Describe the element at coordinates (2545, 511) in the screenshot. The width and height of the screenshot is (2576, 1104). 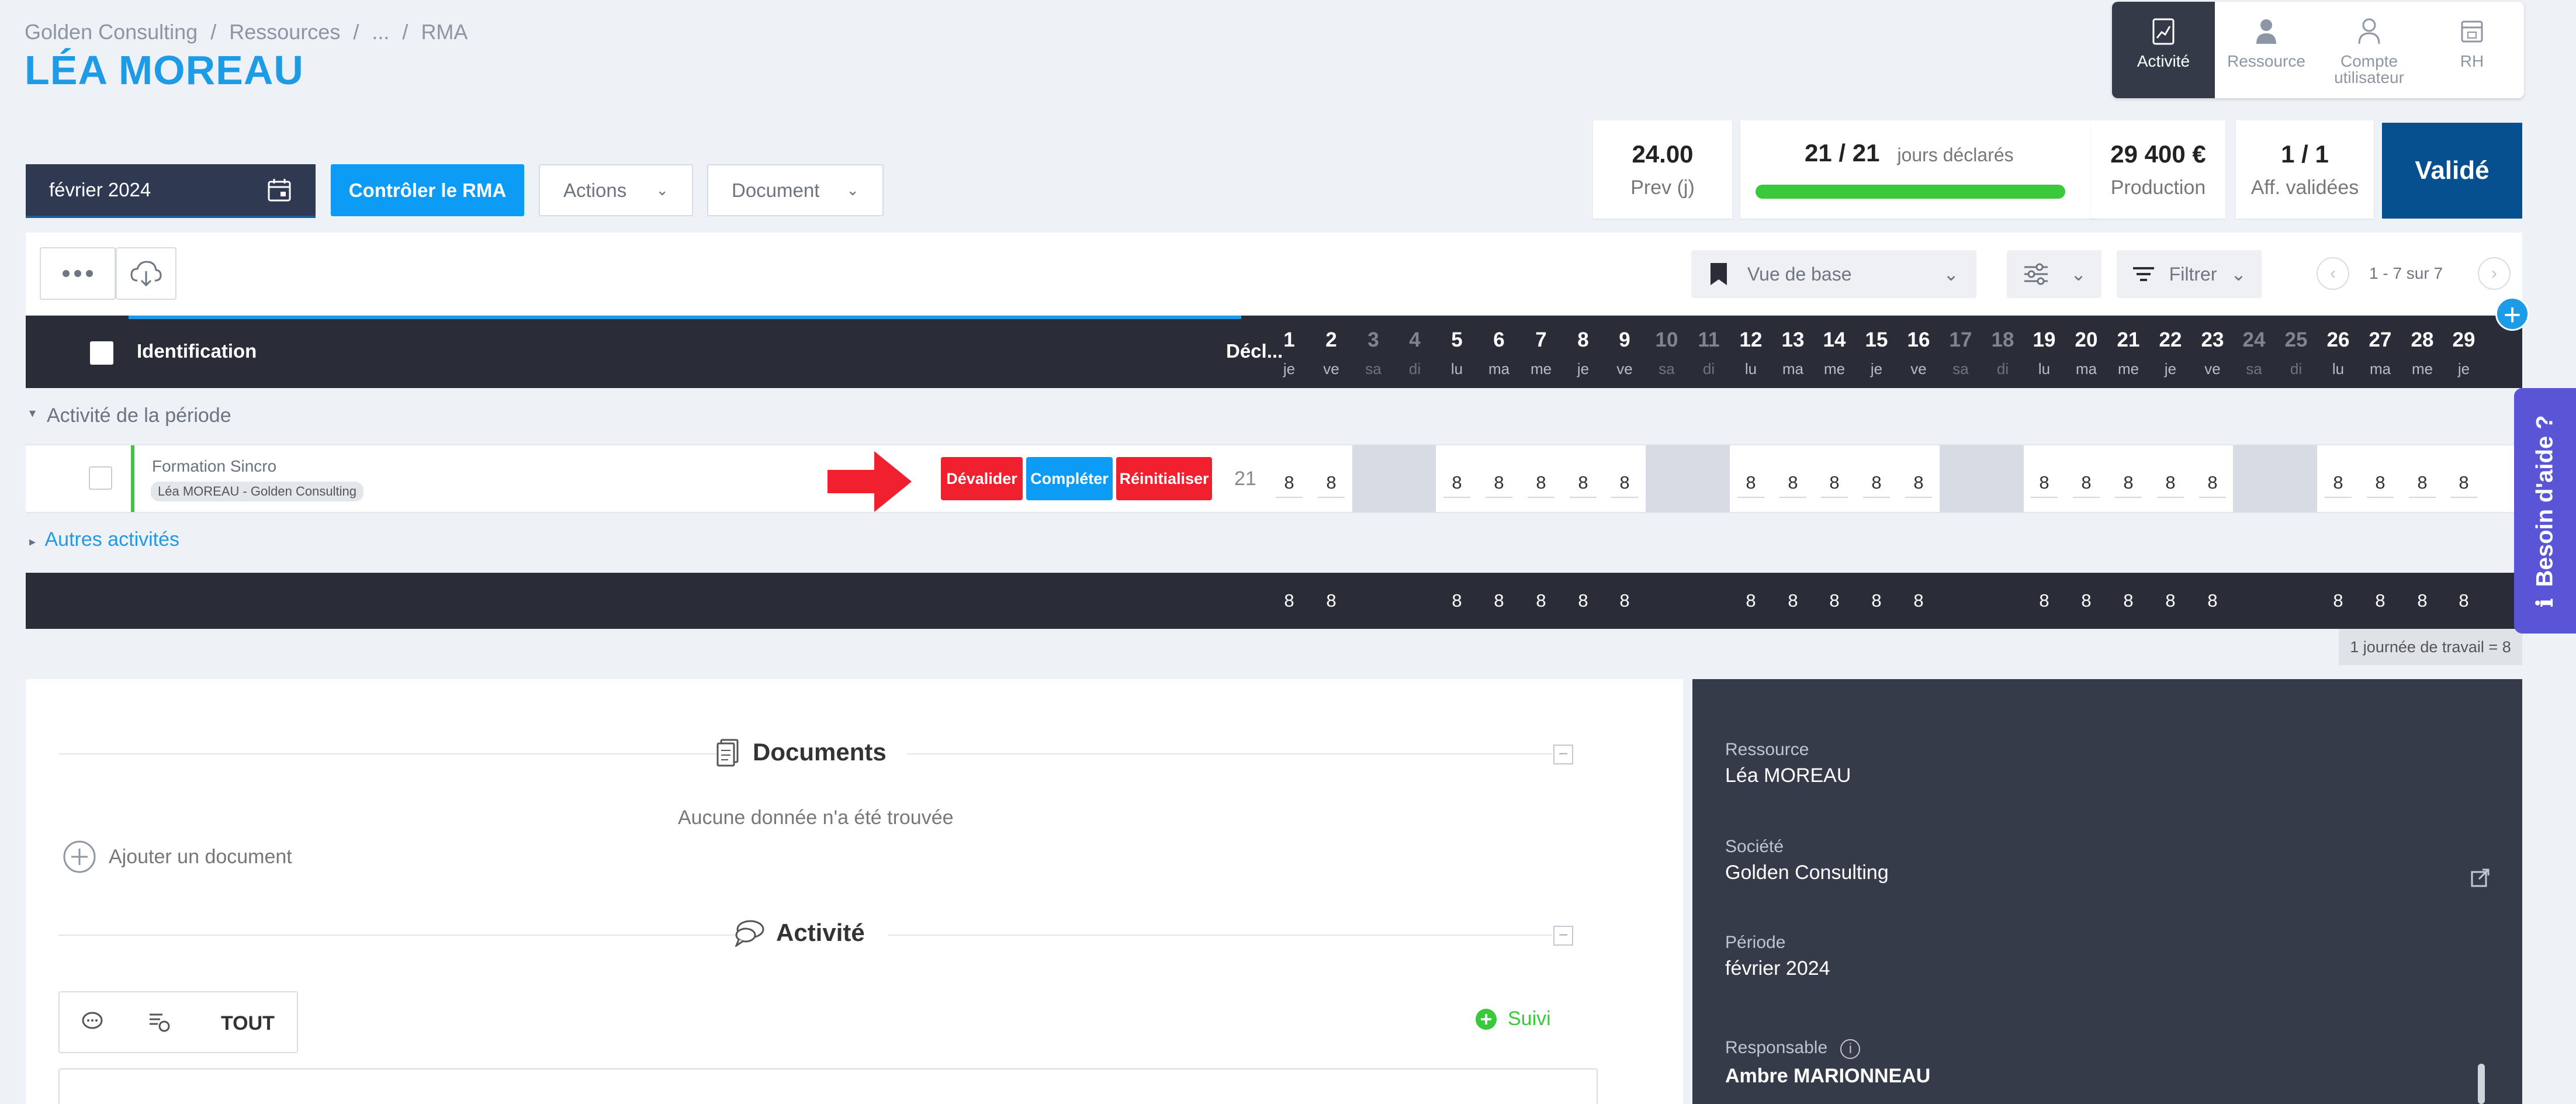
I see `help-tab: ℹ Besoin d'aide ?` at that location.